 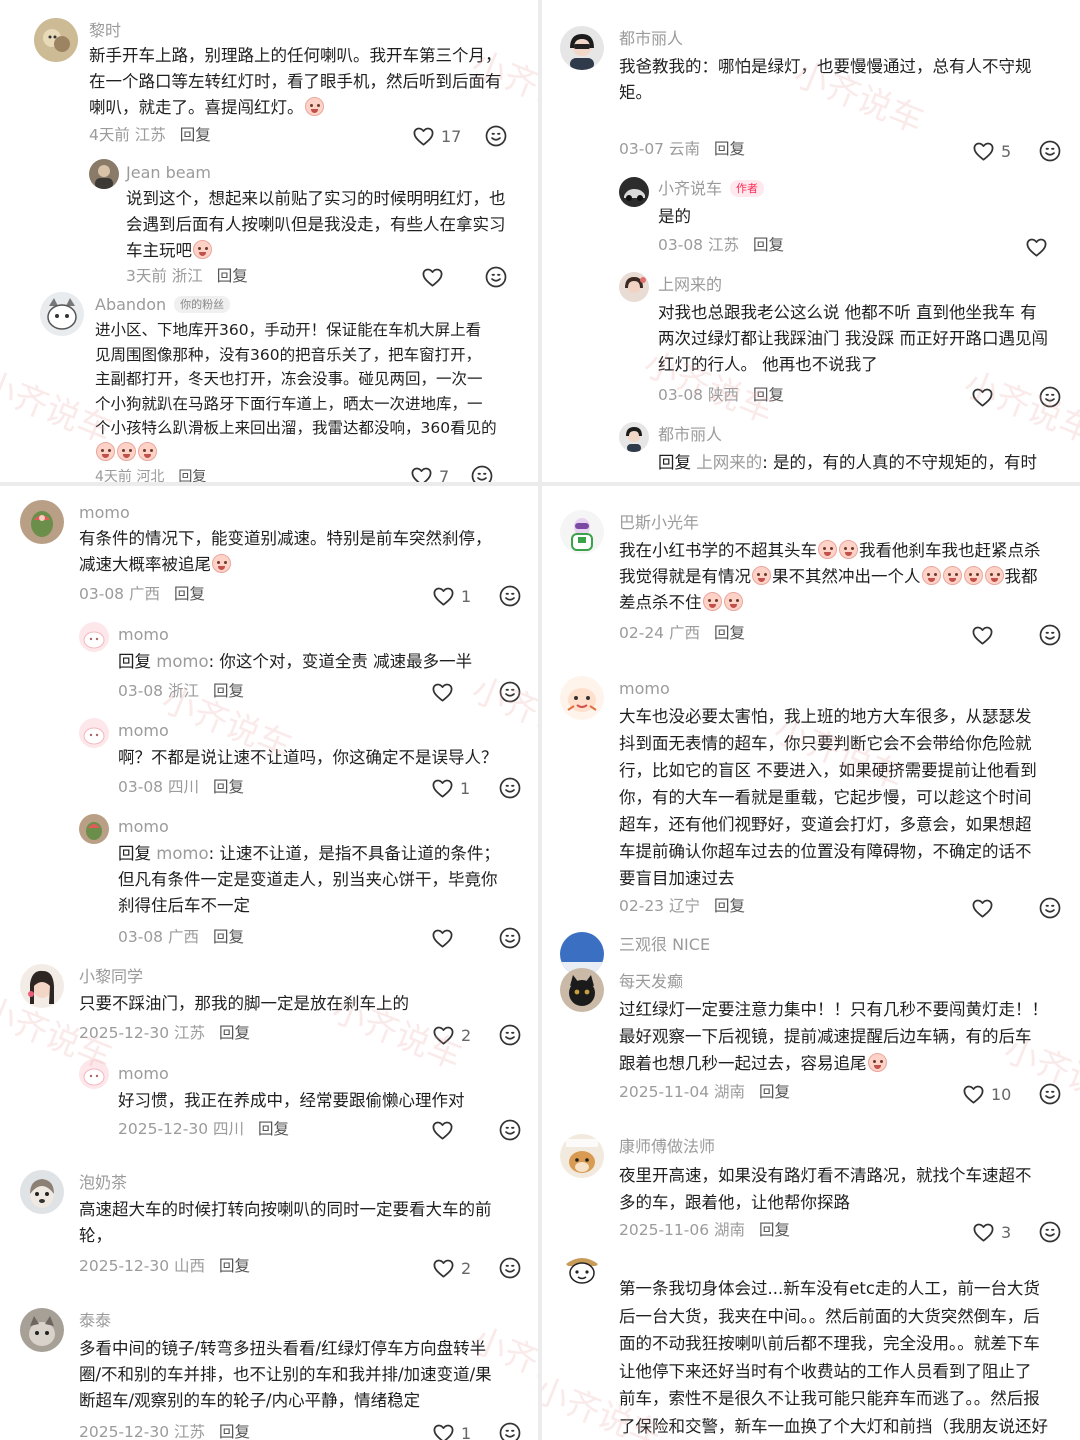 I want to click on smile-icon, so click(x=1050, y=908).